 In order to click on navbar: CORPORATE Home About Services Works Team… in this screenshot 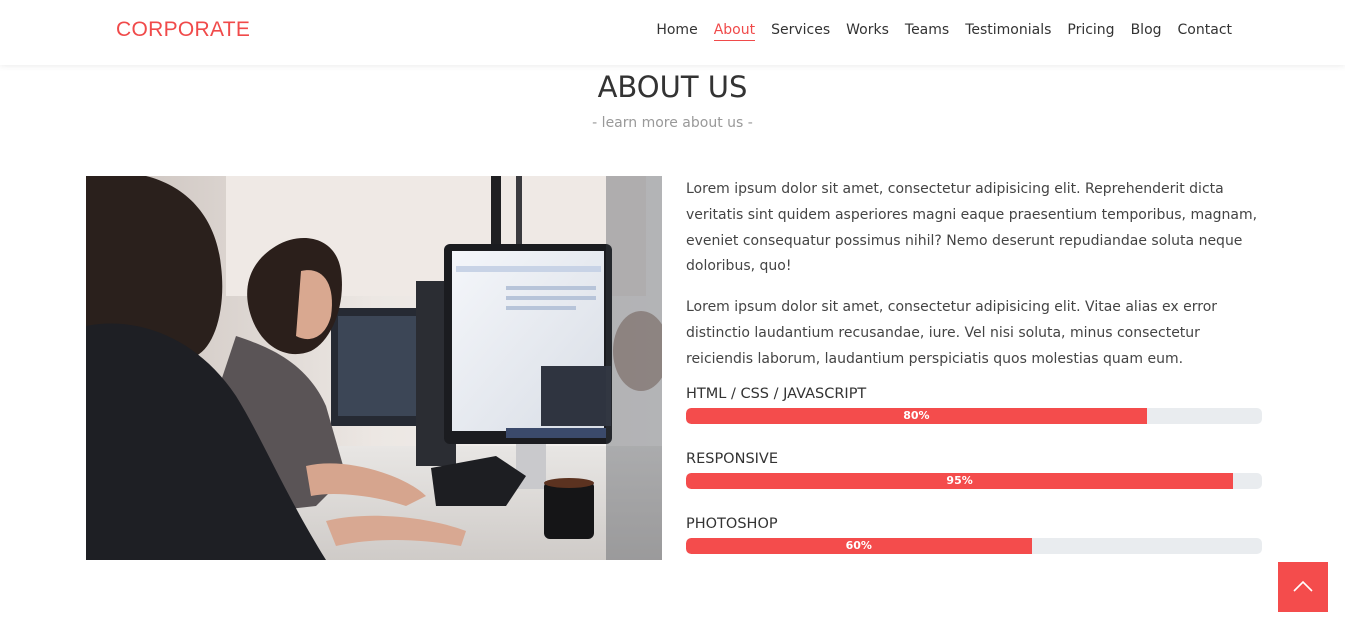, I will do `click(672, 32)`.